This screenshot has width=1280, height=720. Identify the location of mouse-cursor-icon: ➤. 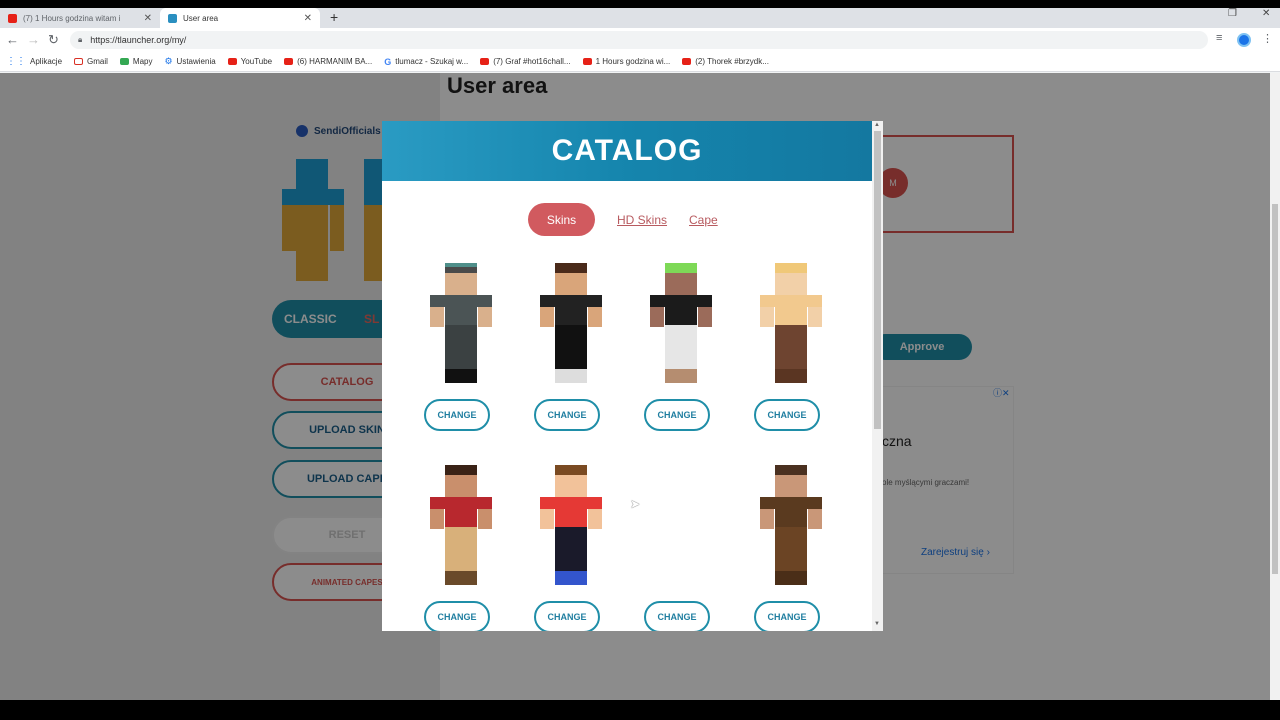
(635, 504).